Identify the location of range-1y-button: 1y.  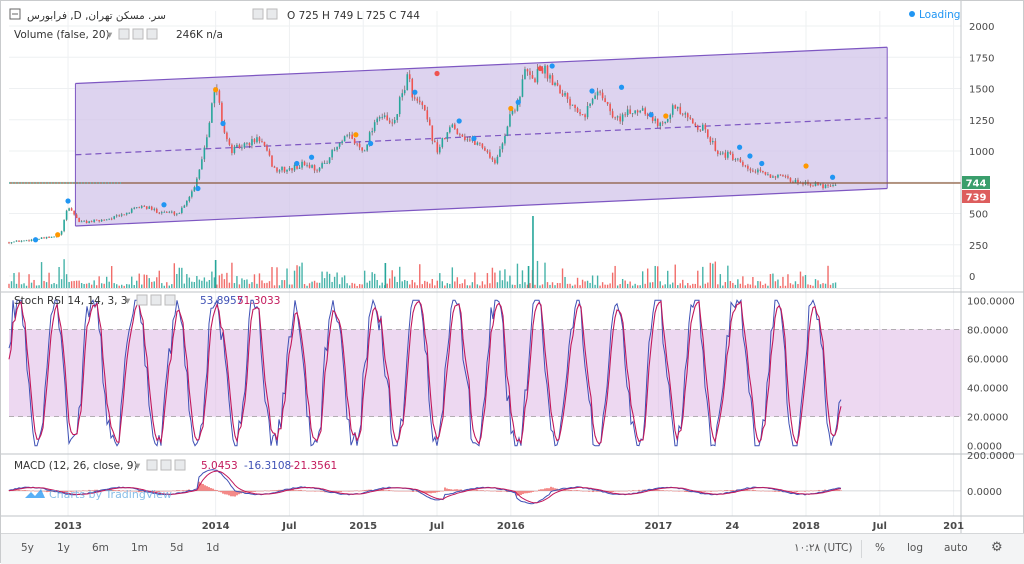
(63, 548).